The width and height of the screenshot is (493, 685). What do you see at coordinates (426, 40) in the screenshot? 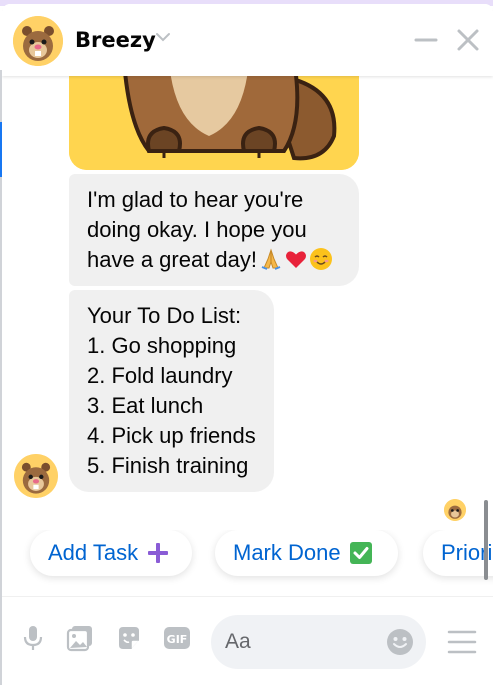
I see `minimize-icon` at bounding box center [426, 40].